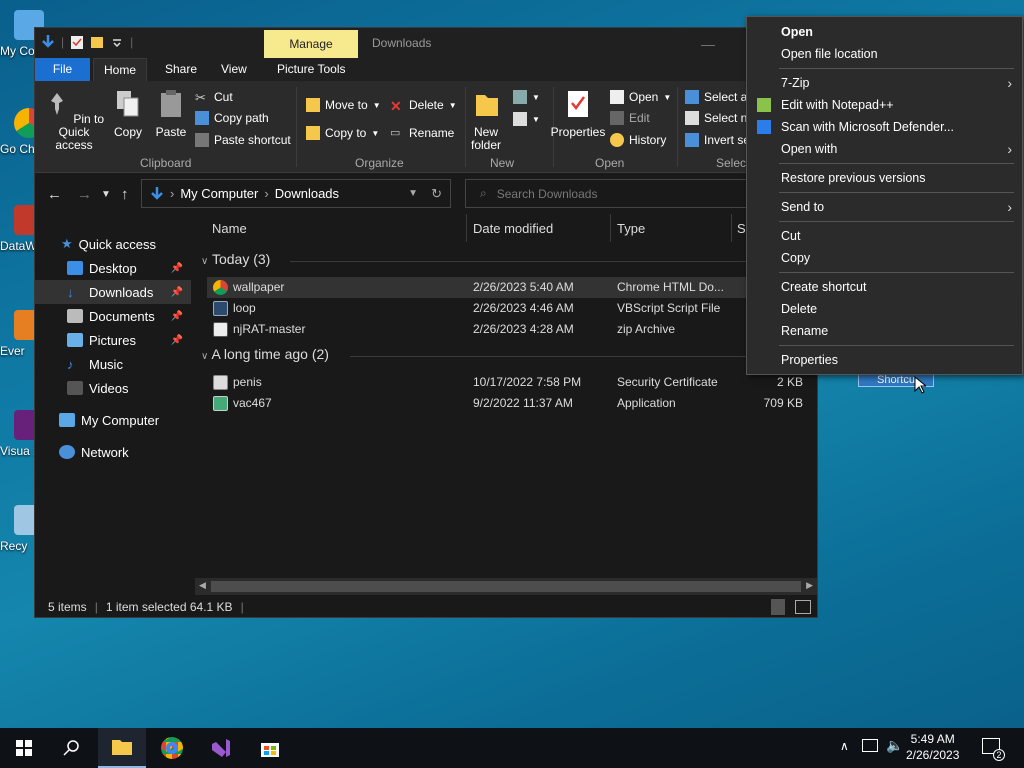 The height and width of the screenshot is (768, 1024). What do you see at coordinates (125, 194) in the screenshot?
I see `up-arrow-icon: ↑` at bounding box center [125, 194].